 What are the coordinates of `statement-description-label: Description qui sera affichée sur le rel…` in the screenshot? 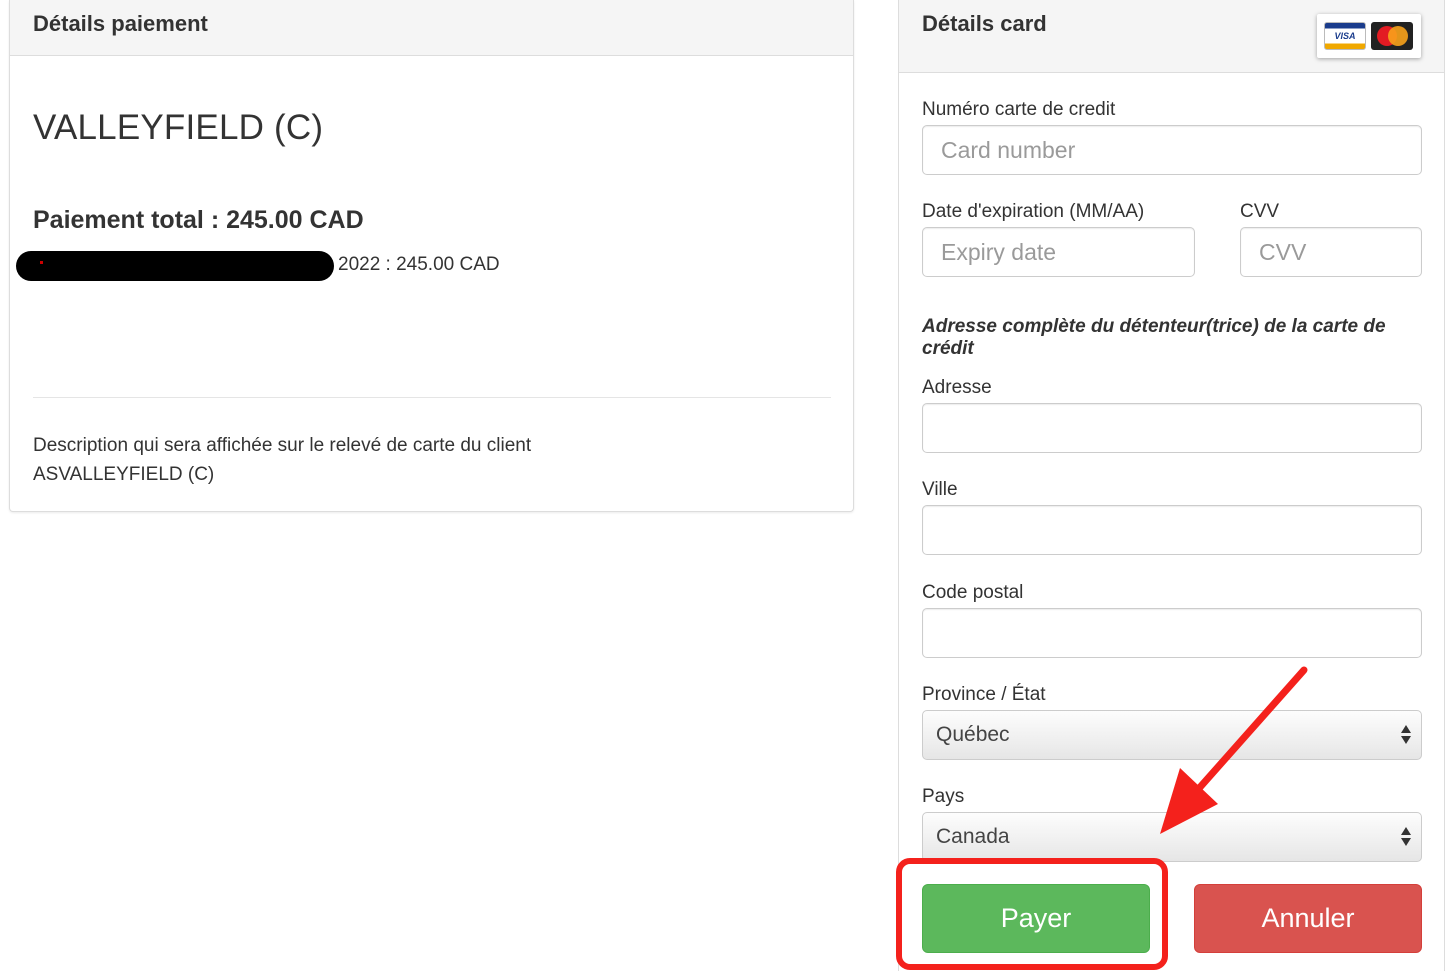 It's located at (282, 445).